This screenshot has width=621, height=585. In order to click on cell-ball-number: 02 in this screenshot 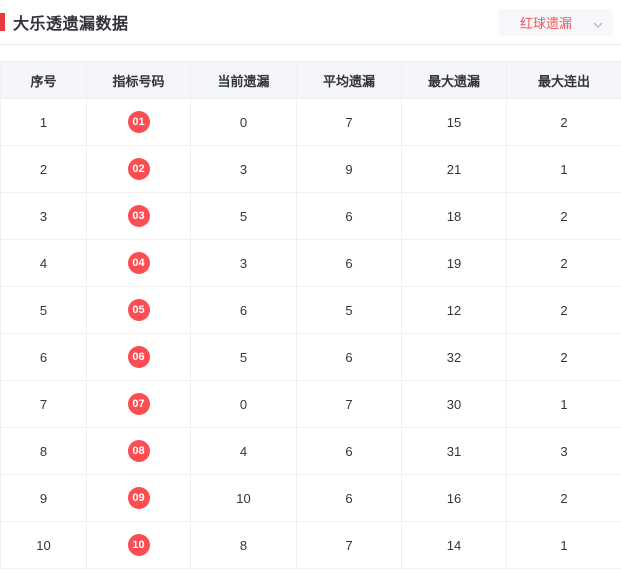, I will do `click(138, 169)`.